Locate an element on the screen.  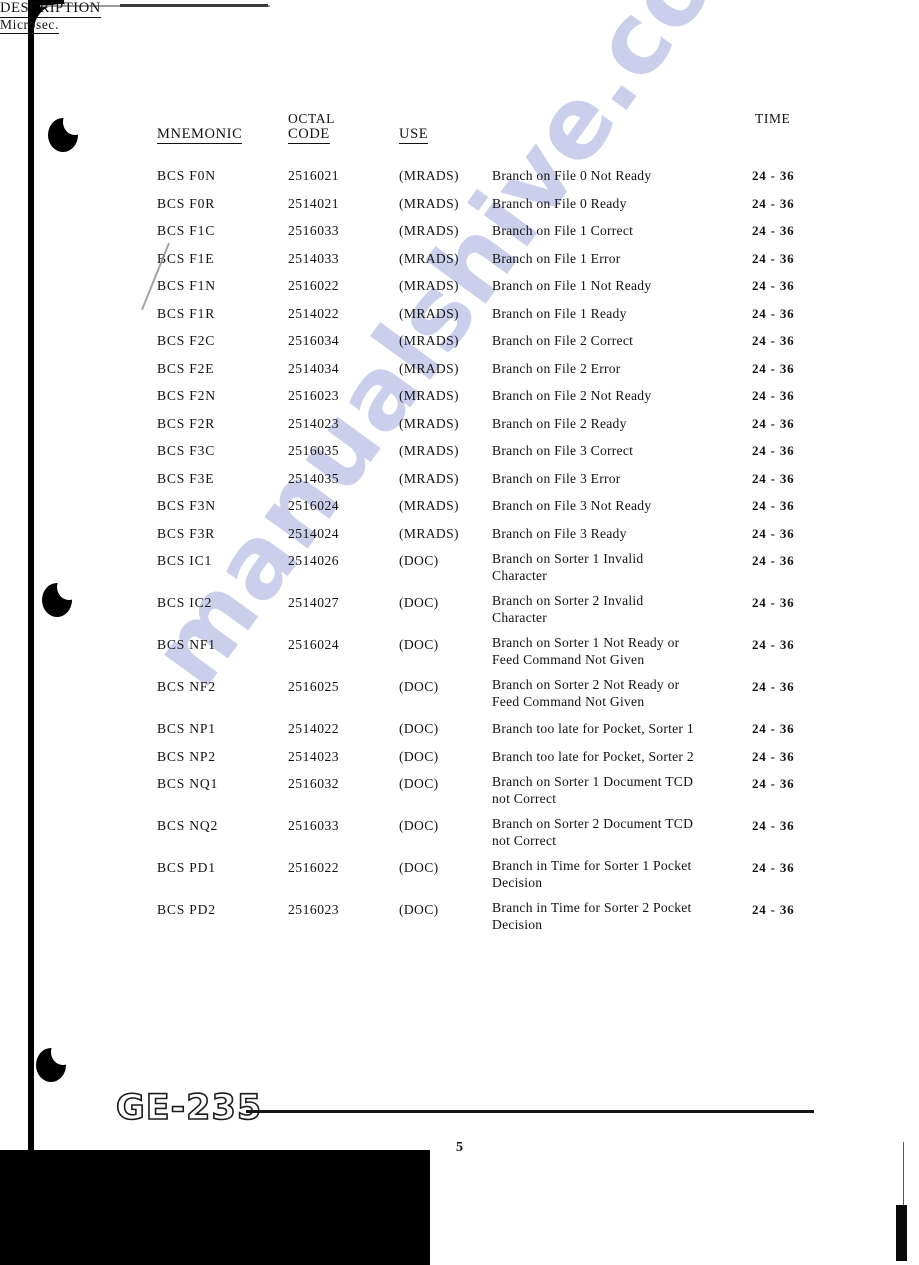
cell-description: Branch on File 2 Not Ready is located at coordinates (617, 395).